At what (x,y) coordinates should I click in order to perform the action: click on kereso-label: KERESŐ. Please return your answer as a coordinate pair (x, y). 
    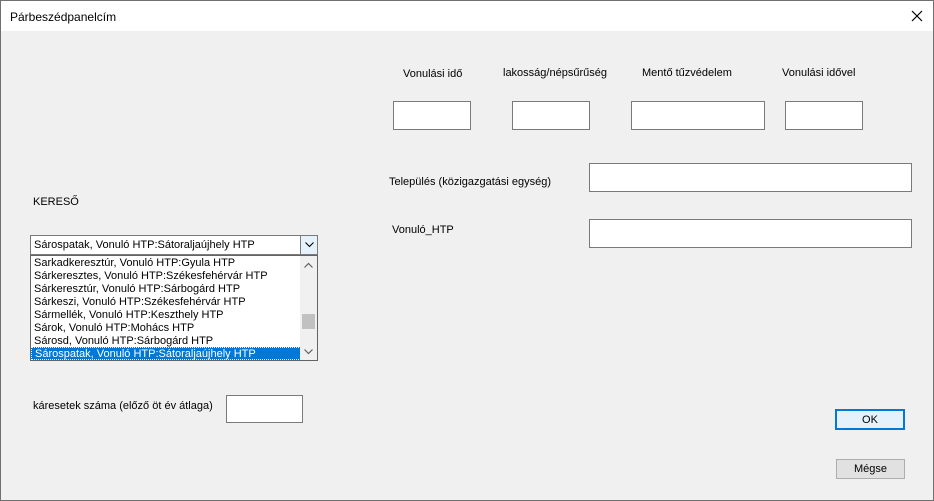
    Looking at the image, I should click on (56, 202).